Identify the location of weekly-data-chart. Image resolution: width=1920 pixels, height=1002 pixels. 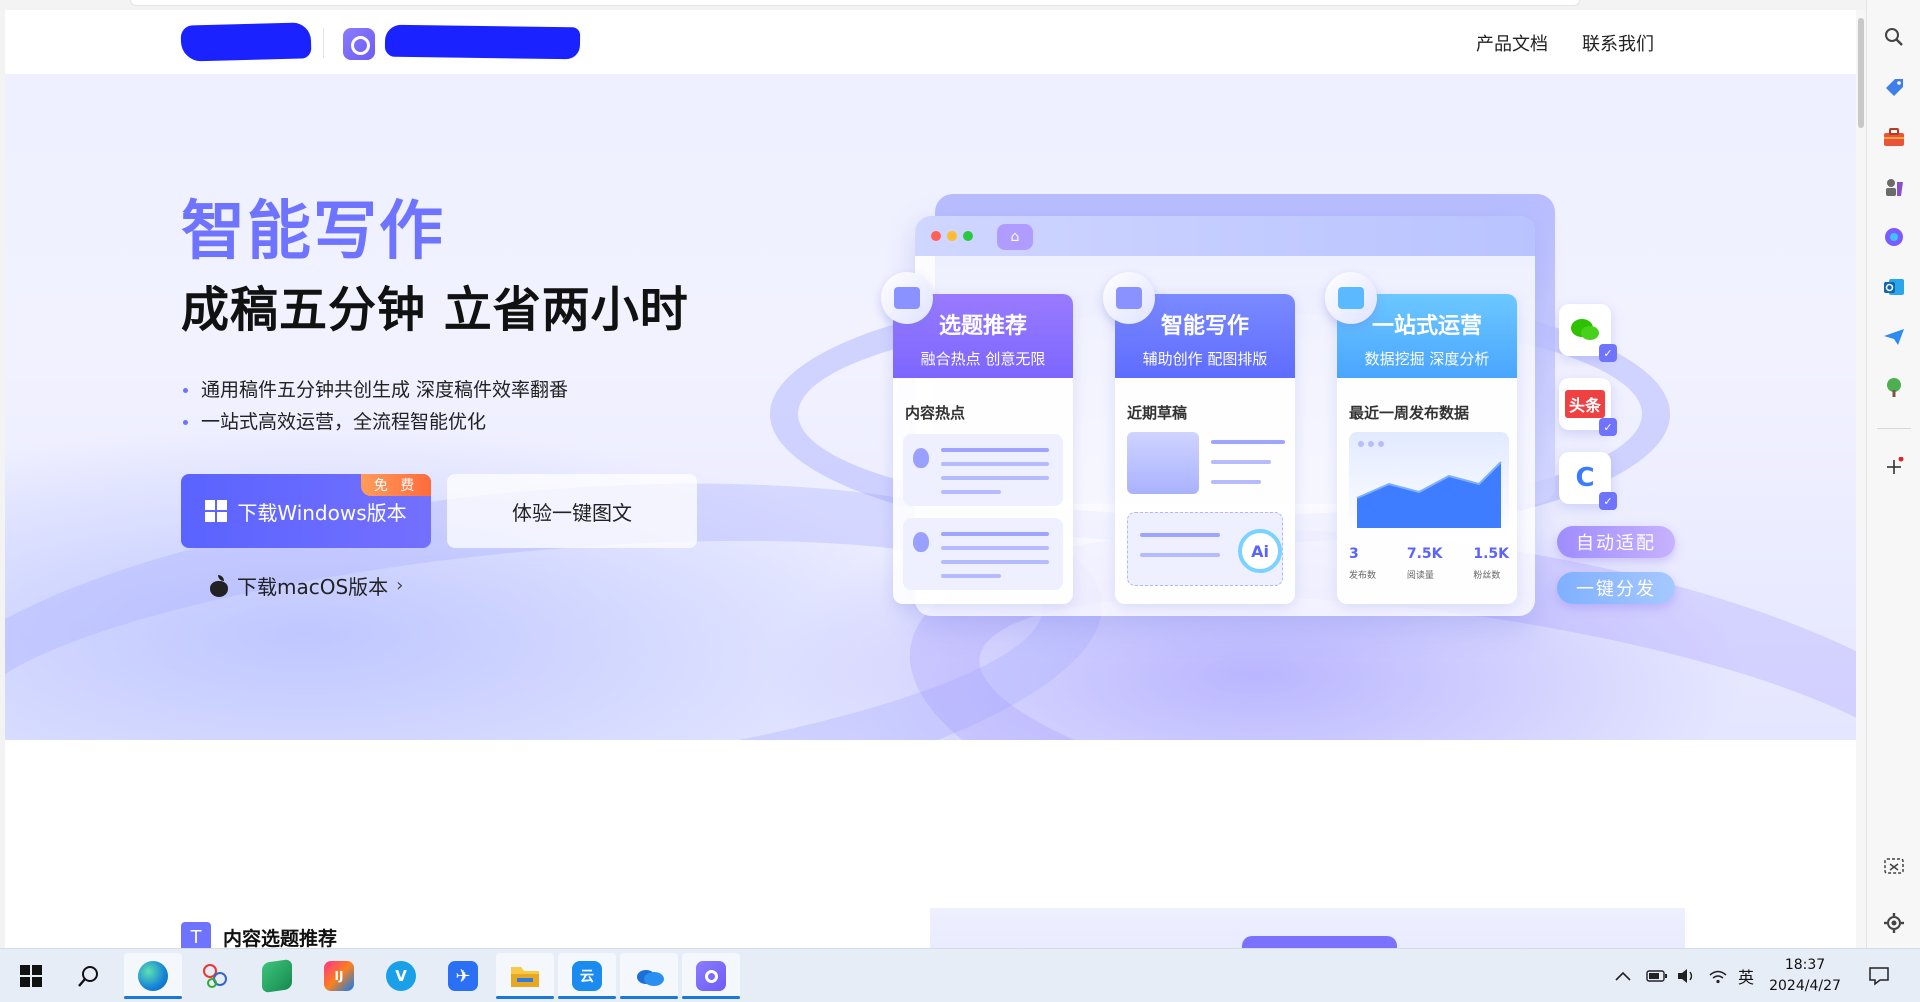
(1429, 484).